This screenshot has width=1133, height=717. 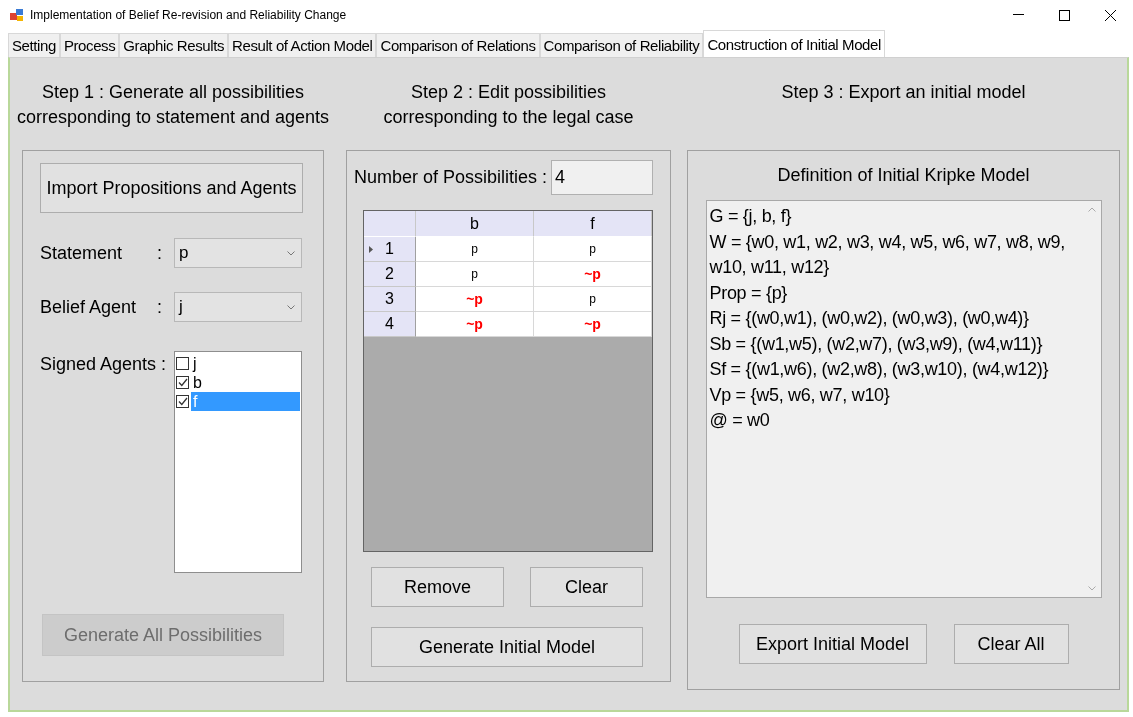 I want to click on step-heading: Step 1 : Generate all possibilities, so click(x=173, y=92).